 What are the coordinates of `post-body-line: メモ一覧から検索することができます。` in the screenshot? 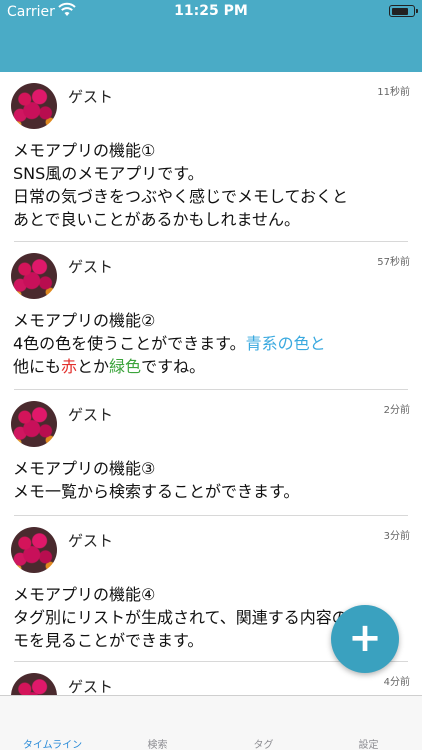 It's located at (156, 491).